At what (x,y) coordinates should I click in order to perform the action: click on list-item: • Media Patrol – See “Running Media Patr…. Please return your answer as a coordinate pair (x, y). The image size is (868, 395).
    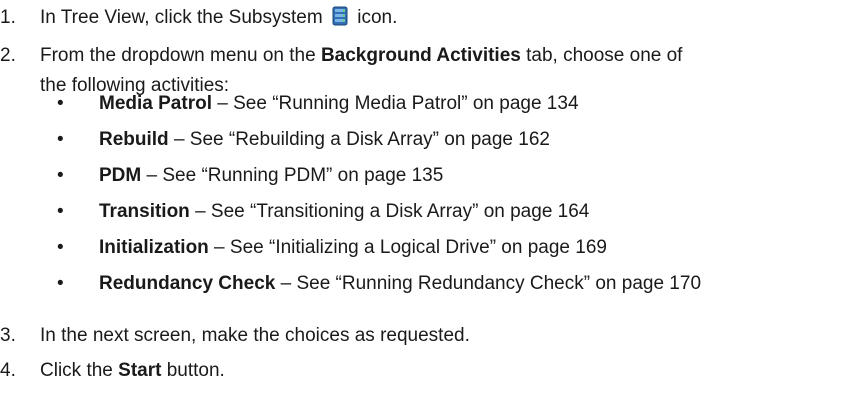
    Looking at the image, I should click on (434, 104).